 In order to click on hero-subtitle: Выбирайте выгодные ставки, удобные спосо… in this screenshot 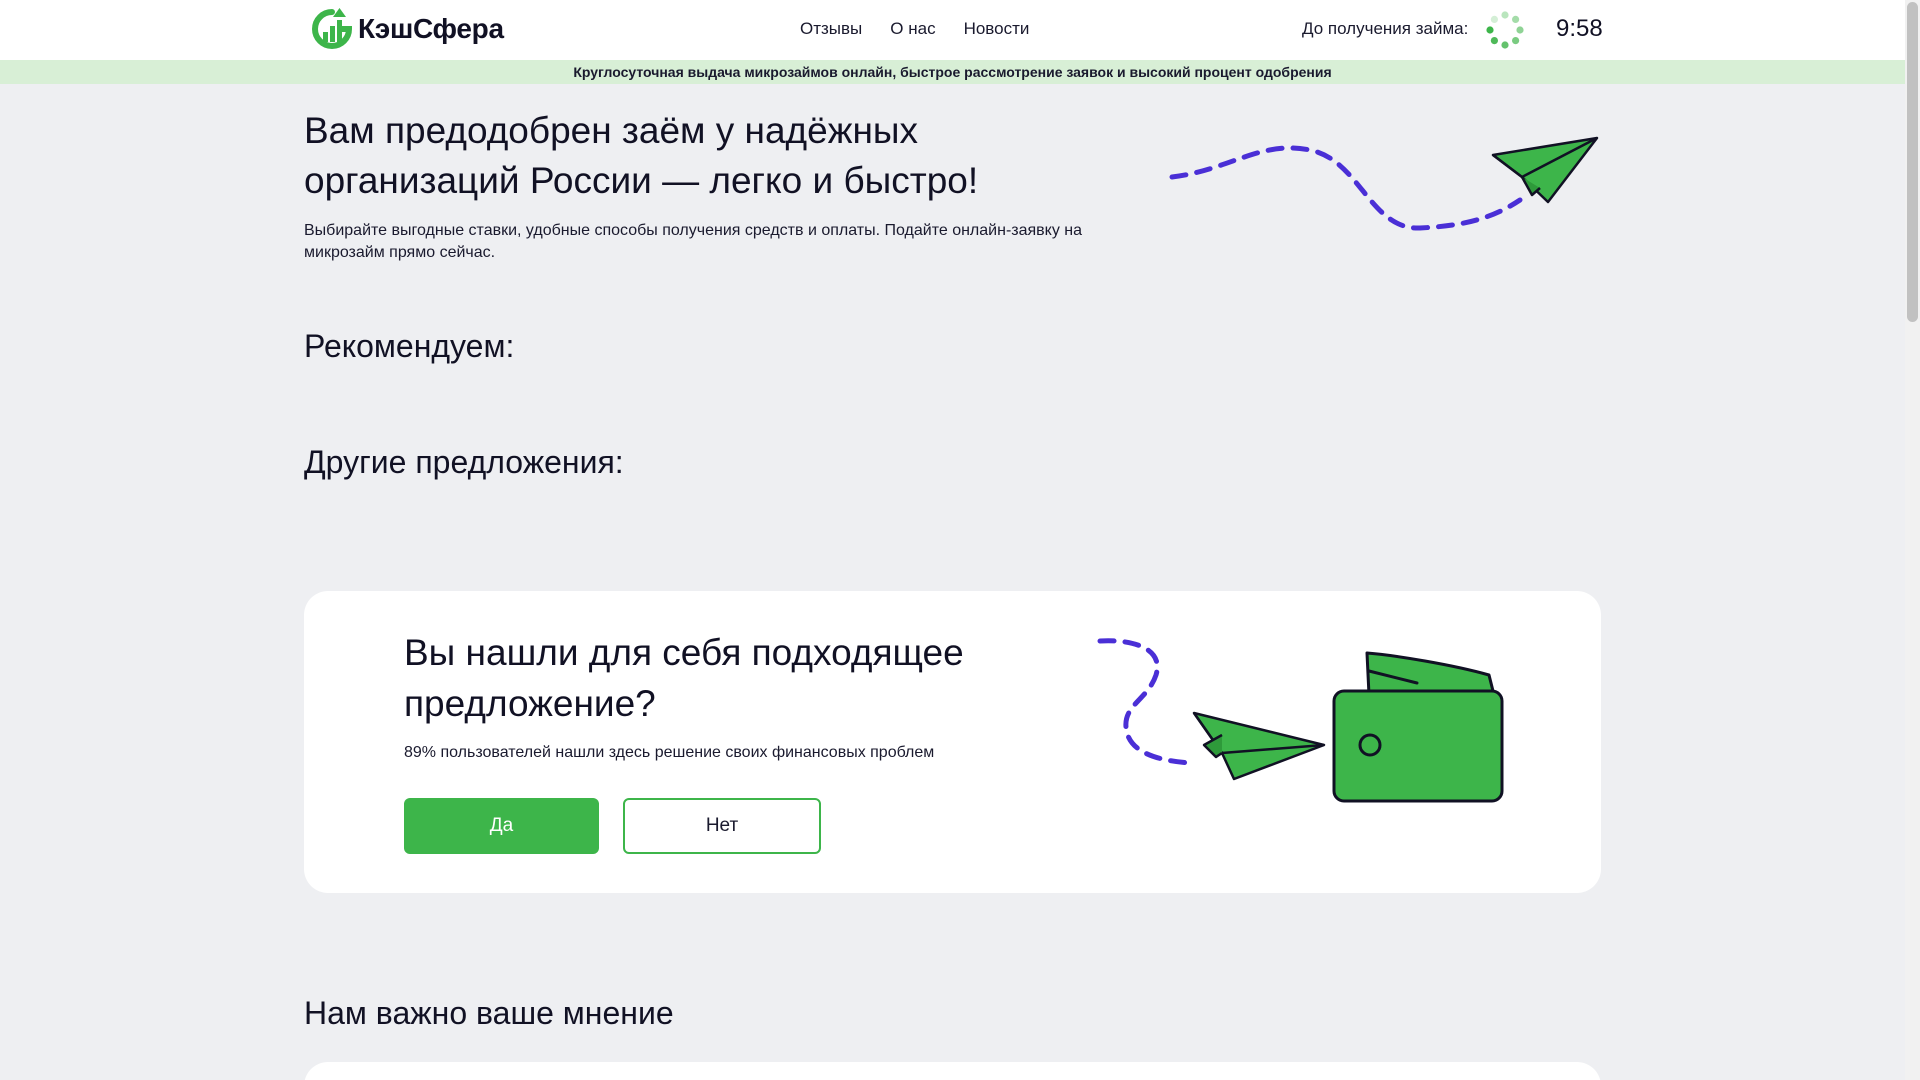, I will do `click(693, 241)`.